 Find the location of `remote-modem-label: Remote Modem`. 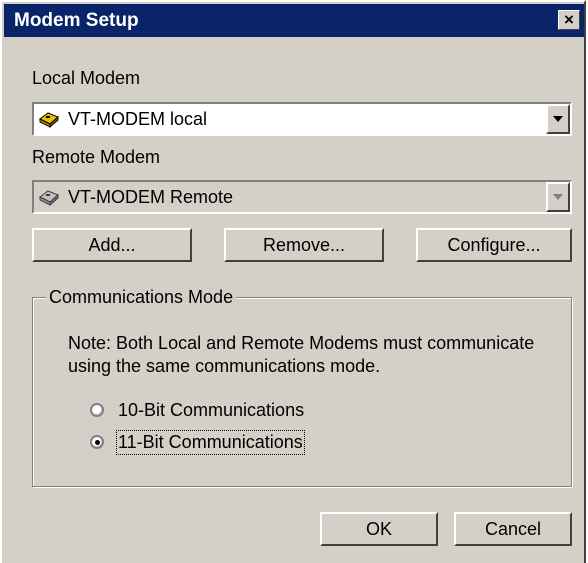

remote-modem-label: Remote Modem is located at coordinates (96, 157).